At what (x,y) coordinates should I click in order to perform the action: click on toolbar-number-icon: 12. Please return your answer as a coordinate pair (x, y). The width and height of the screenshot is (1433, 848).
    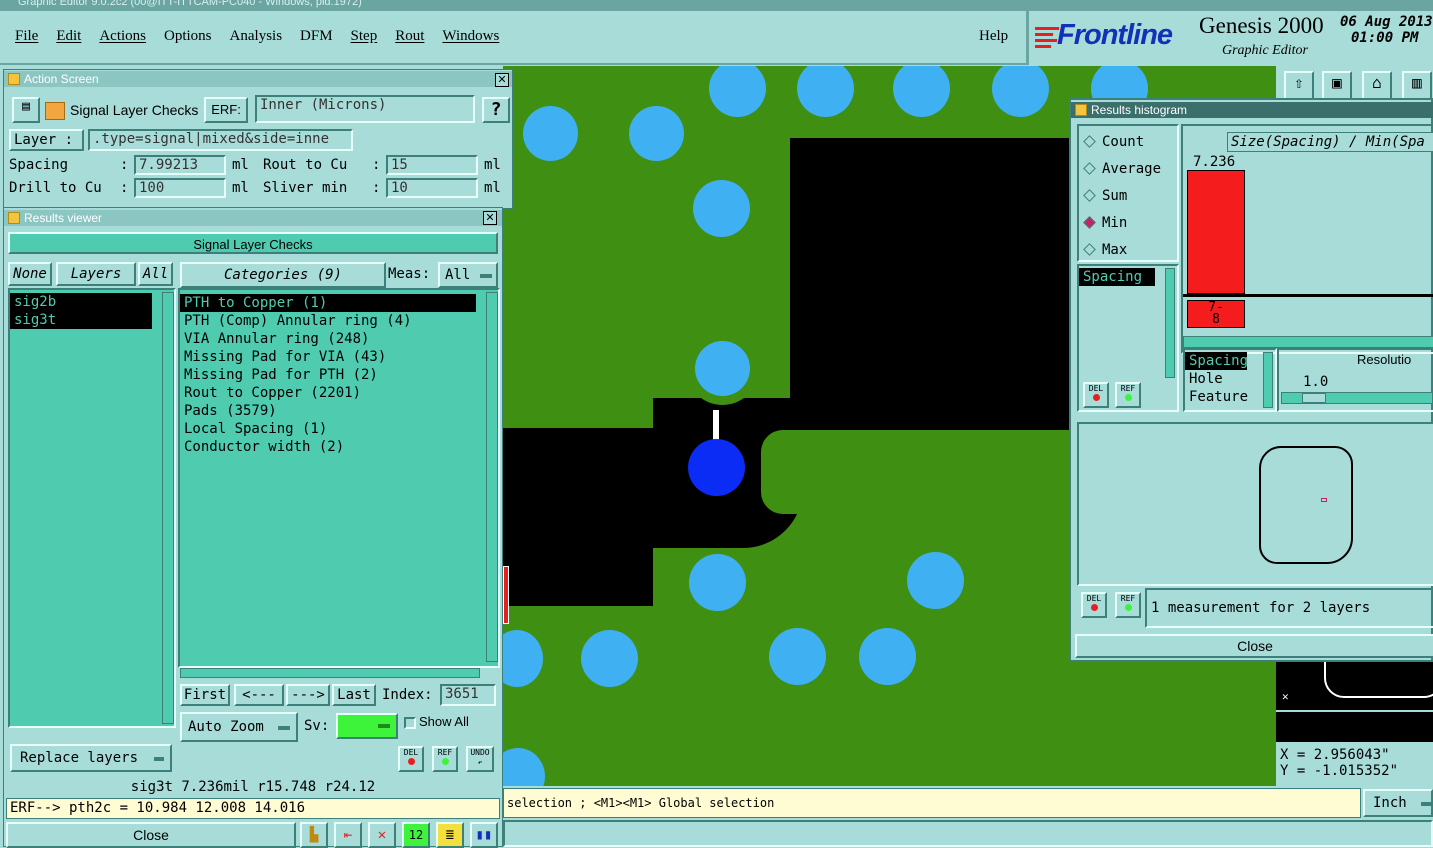
    Looking at the image, I should click on (416, 835).